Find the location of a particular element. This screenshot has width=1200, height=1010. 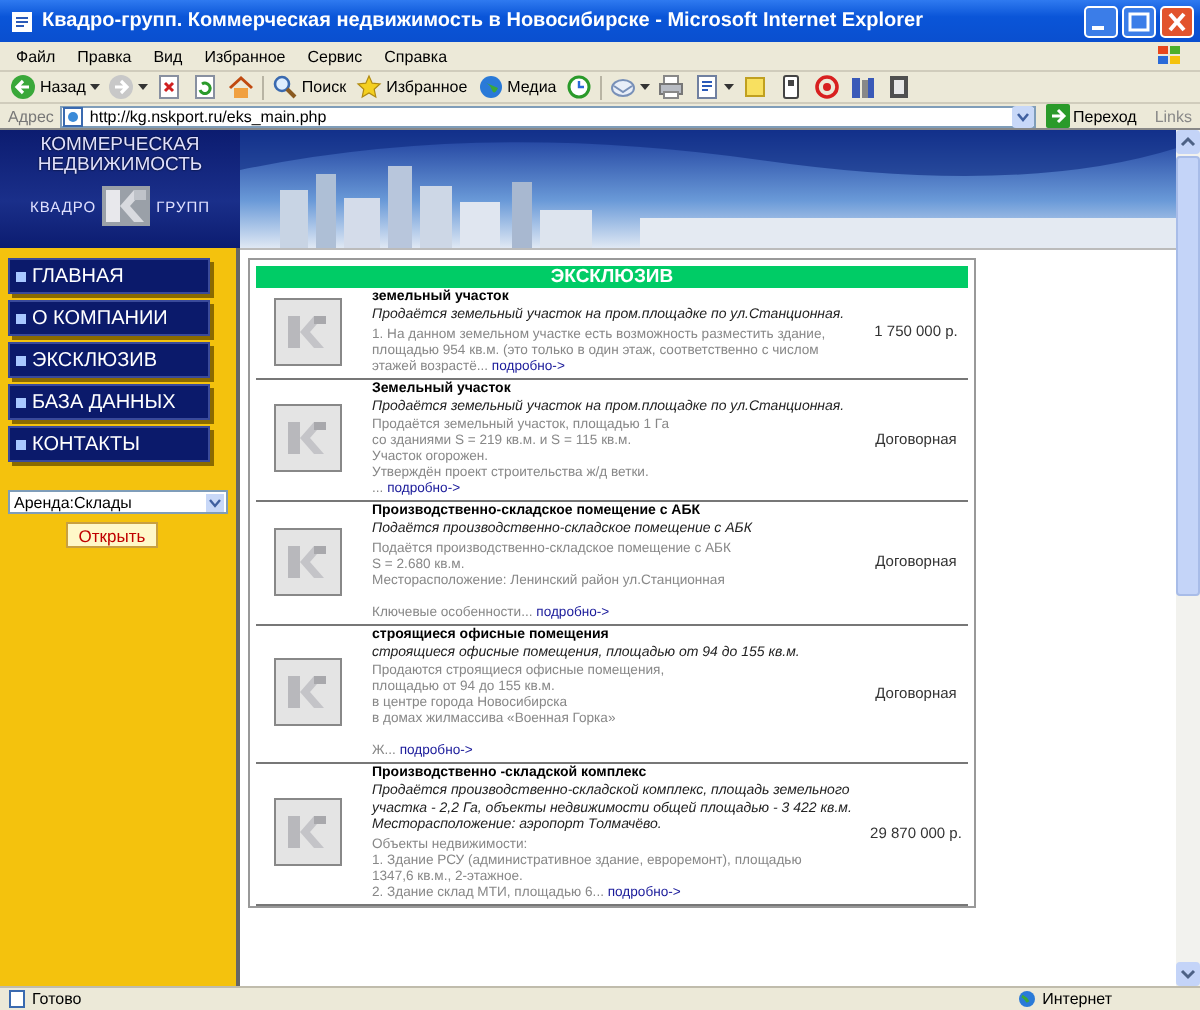

home-button is located at coordinates (240, 87).